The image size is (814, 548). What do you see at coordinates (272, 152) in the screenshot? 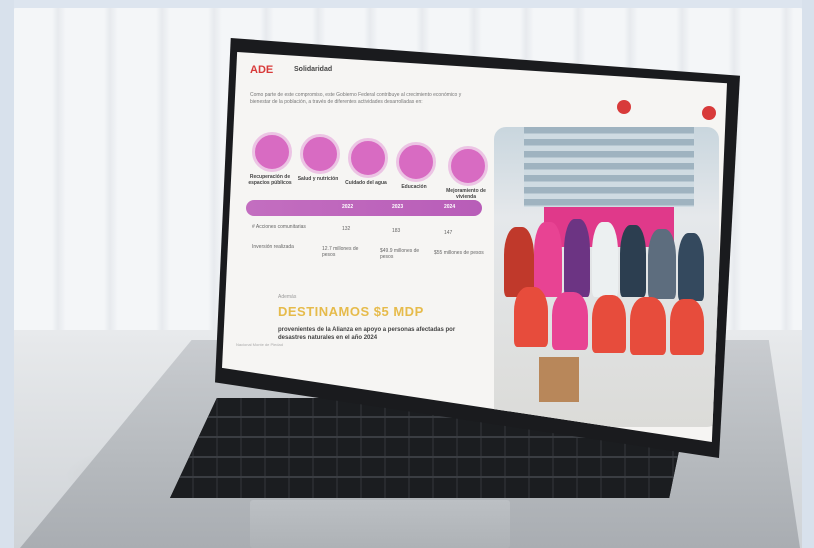
I see `park-icon` at bounding box center [272, 152].